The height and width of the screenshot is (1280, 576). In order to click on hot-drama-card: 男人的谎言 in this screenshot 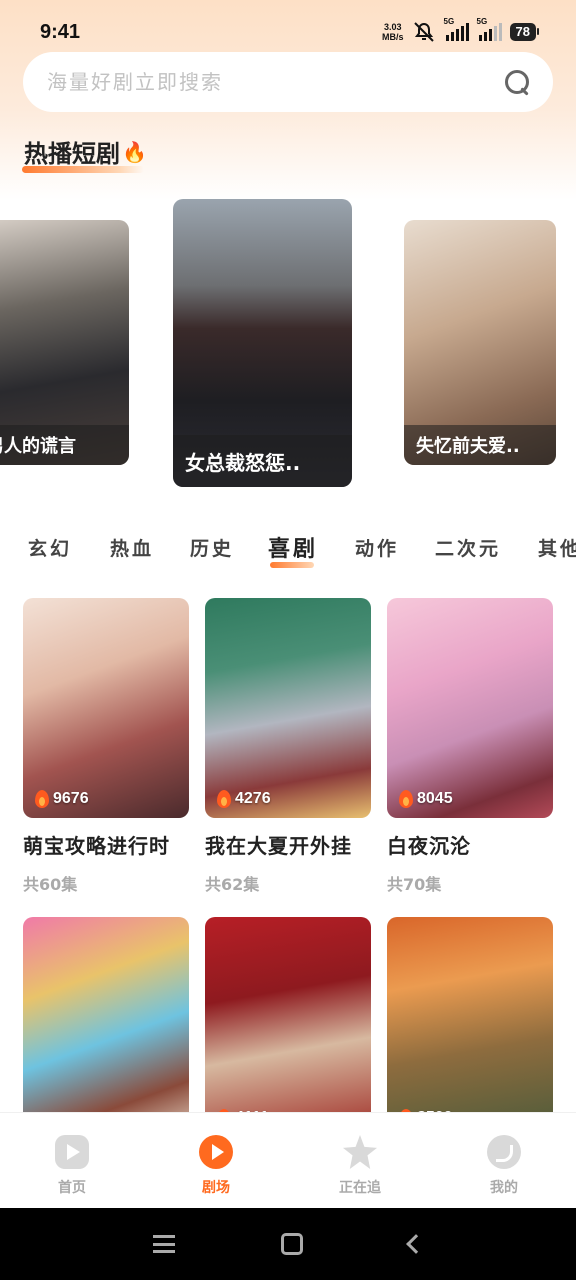, I will do `click(64, 342)`.